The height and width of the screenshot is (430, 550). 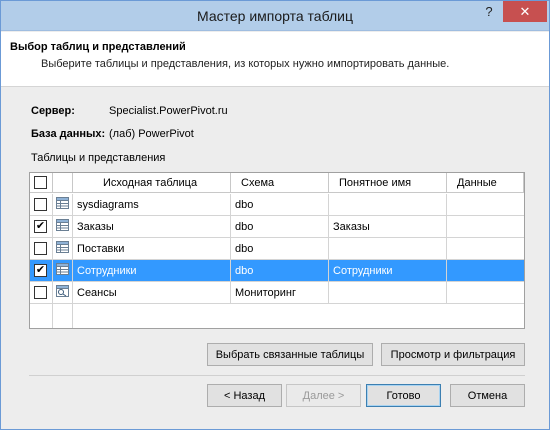 I want to click on table-row: sysdiagrams dbo, so click(x=277, y=205).